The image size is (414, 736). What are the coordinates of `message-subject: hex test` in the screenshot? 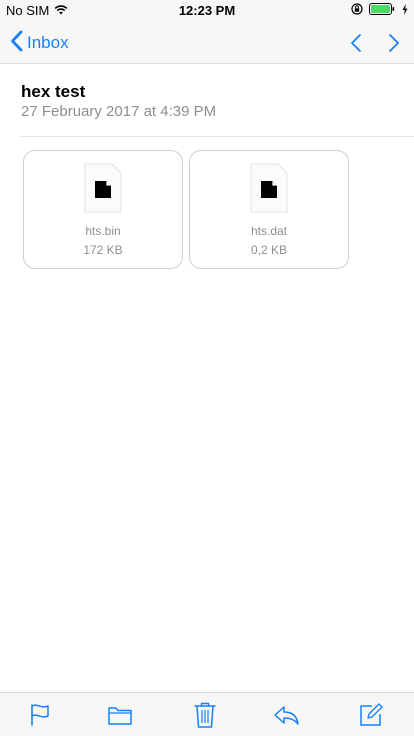 It's located at (53, 91).